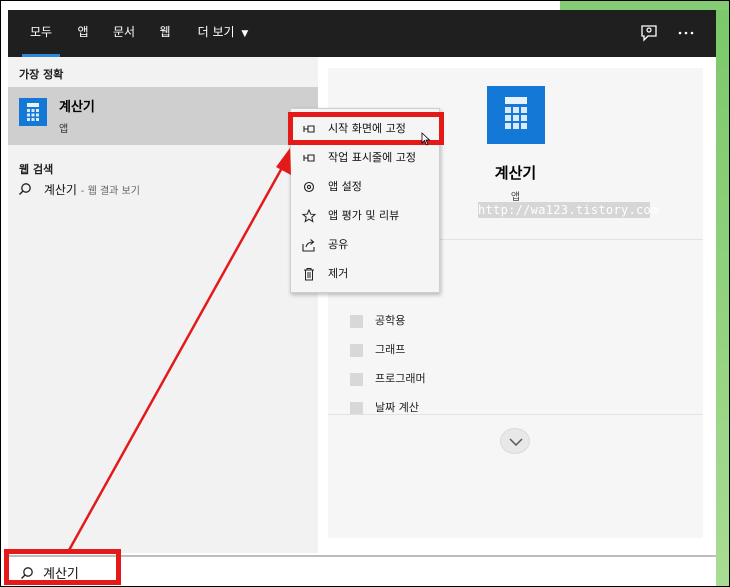  I want to click on web-search-result: 계산기 - 웹 결과 보기, so click(79, 191).